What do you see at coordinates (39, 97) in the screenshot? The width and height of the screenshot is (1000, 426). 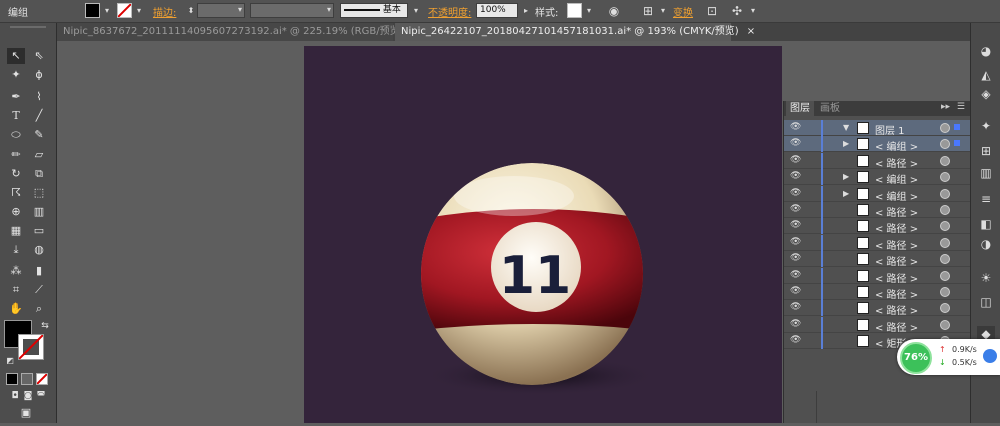 I see `curvature-tool-icon: ⌇` at bounding box center [39, 97].